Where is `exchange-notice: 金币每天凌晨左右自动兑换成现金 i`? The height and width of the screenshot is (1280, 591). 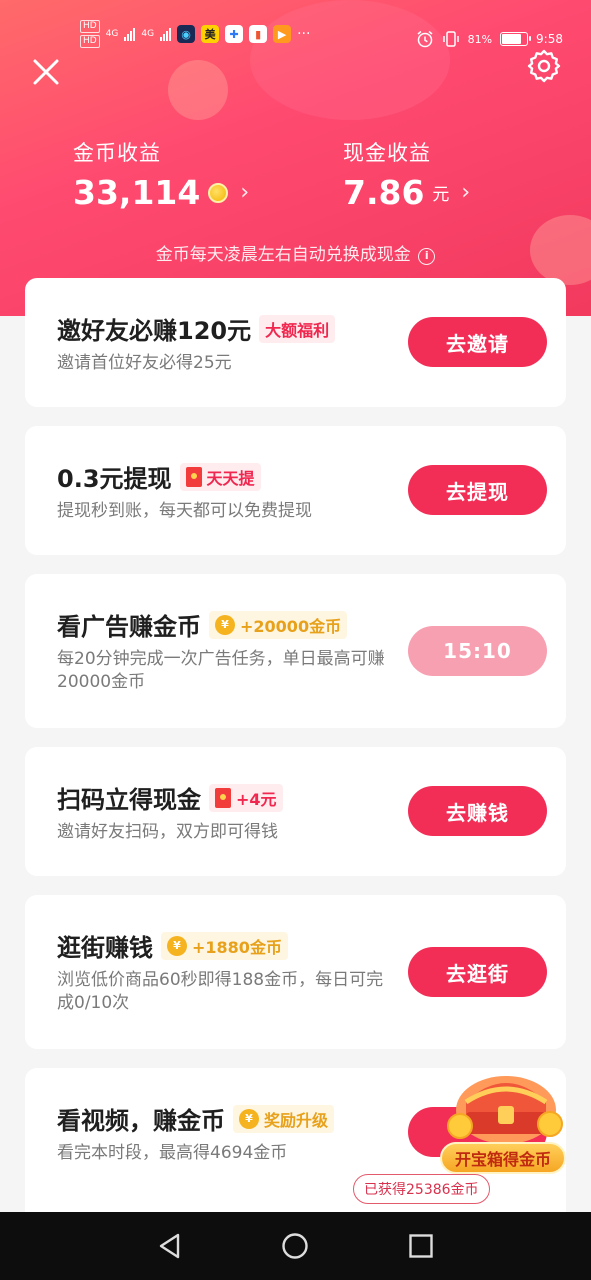 exchange-notice: 金币每天凌晨左右自动兑换成现金 i is located at coordinates (295, 252).